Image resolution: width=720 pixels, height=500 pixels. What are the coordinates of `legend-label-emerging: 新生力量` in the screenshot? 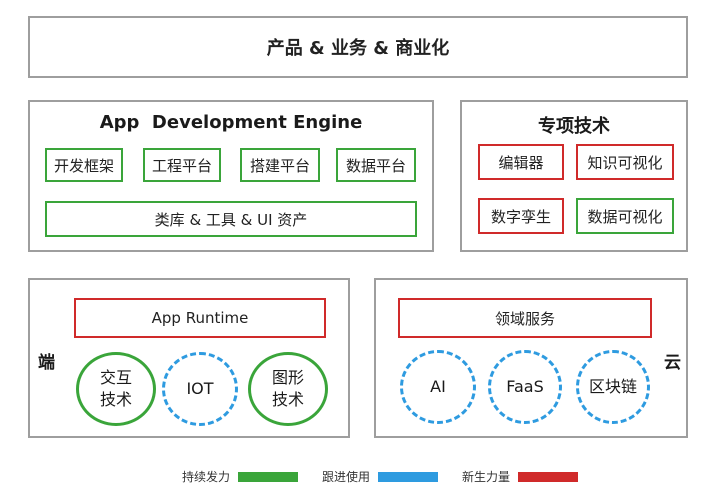 It's located at (486, 477).